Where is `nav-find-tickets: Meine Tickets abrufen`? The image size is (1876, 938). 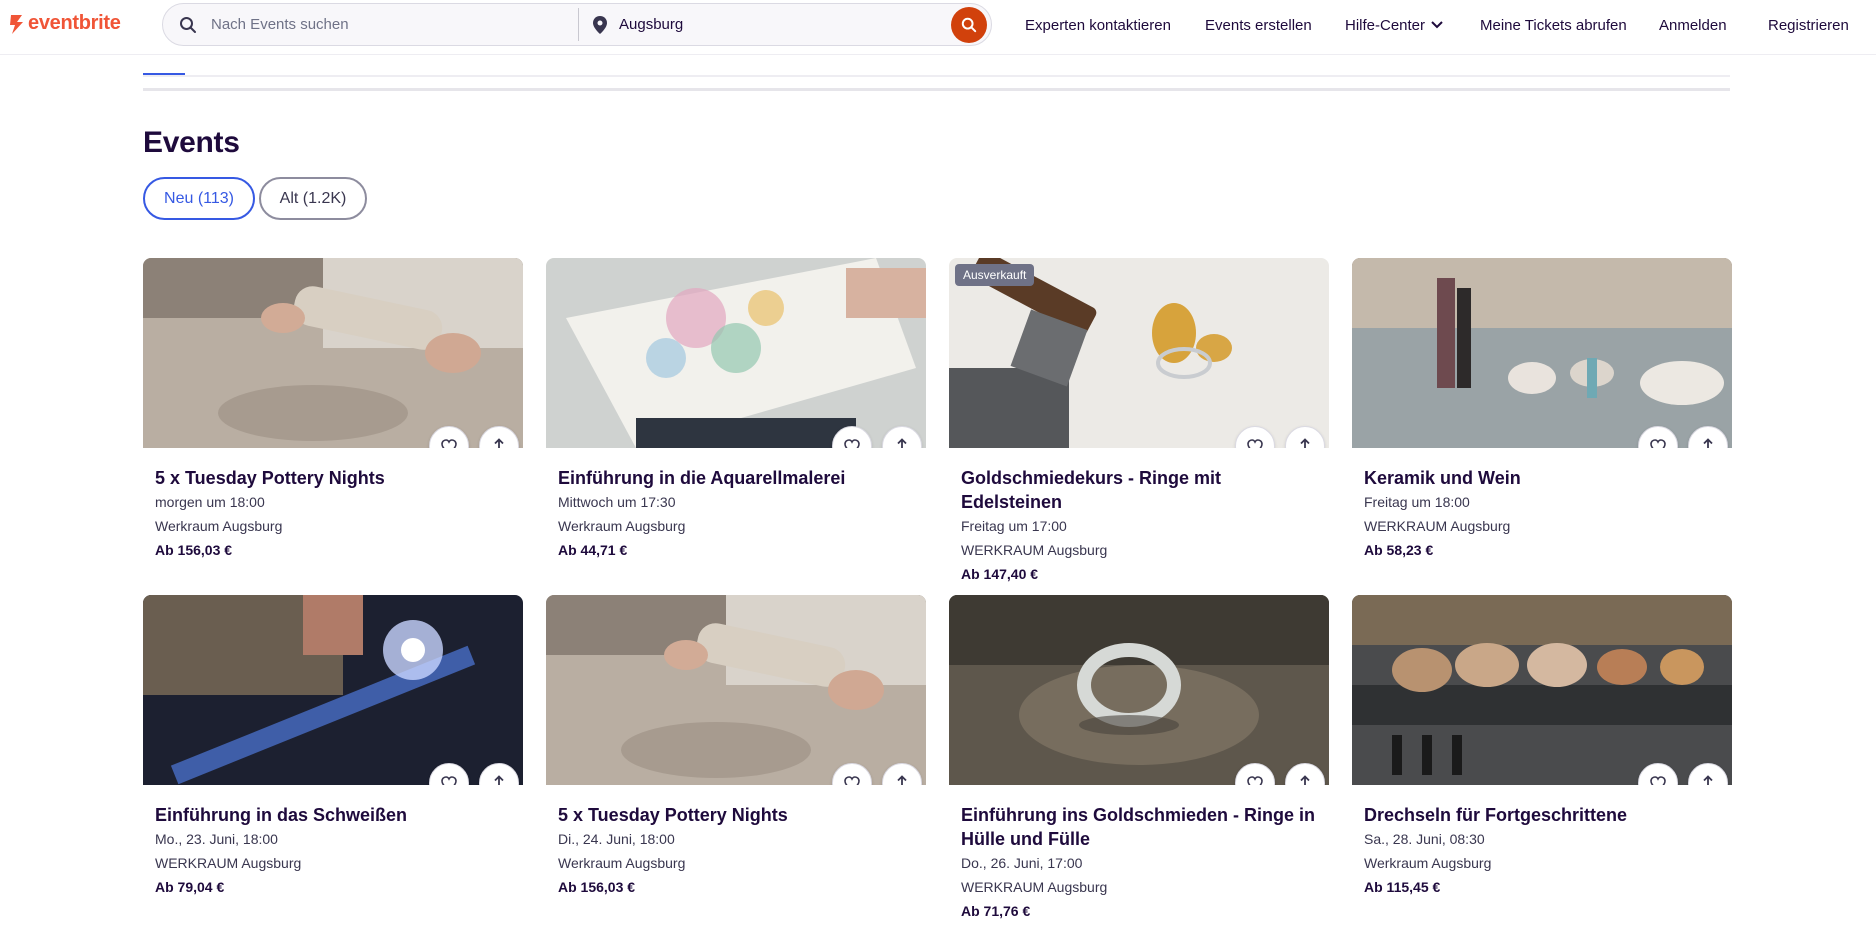 nav-find-tickets: Meine Tickets abrufen is located at coordinates (1553, 25).